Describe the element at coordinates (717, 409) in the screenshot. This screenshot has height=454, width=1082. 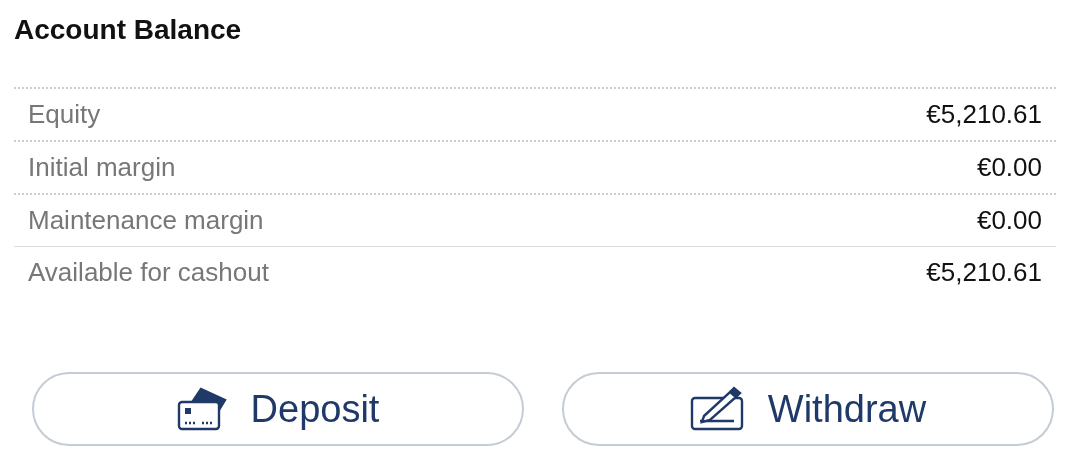
I see `cheque-pen-icon` at that location.